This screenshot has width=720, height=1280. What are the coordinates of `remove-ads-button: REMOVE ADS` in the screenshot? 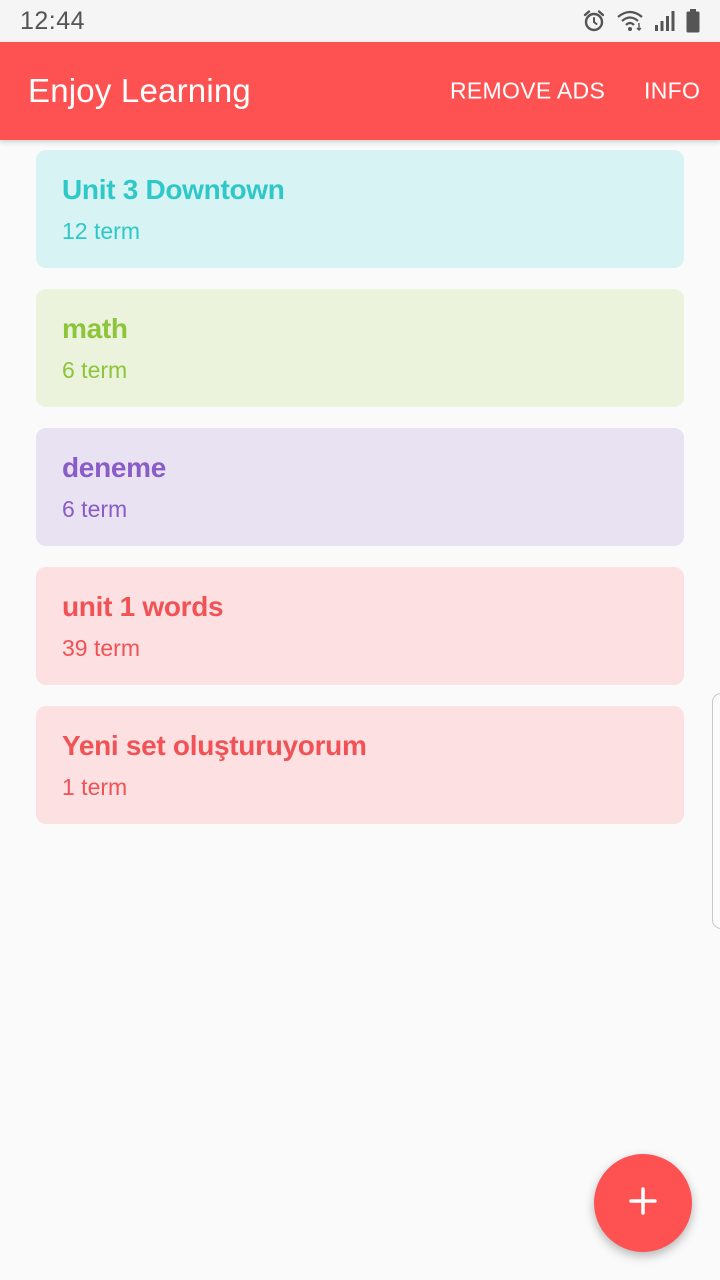 It's located at (527, 91).